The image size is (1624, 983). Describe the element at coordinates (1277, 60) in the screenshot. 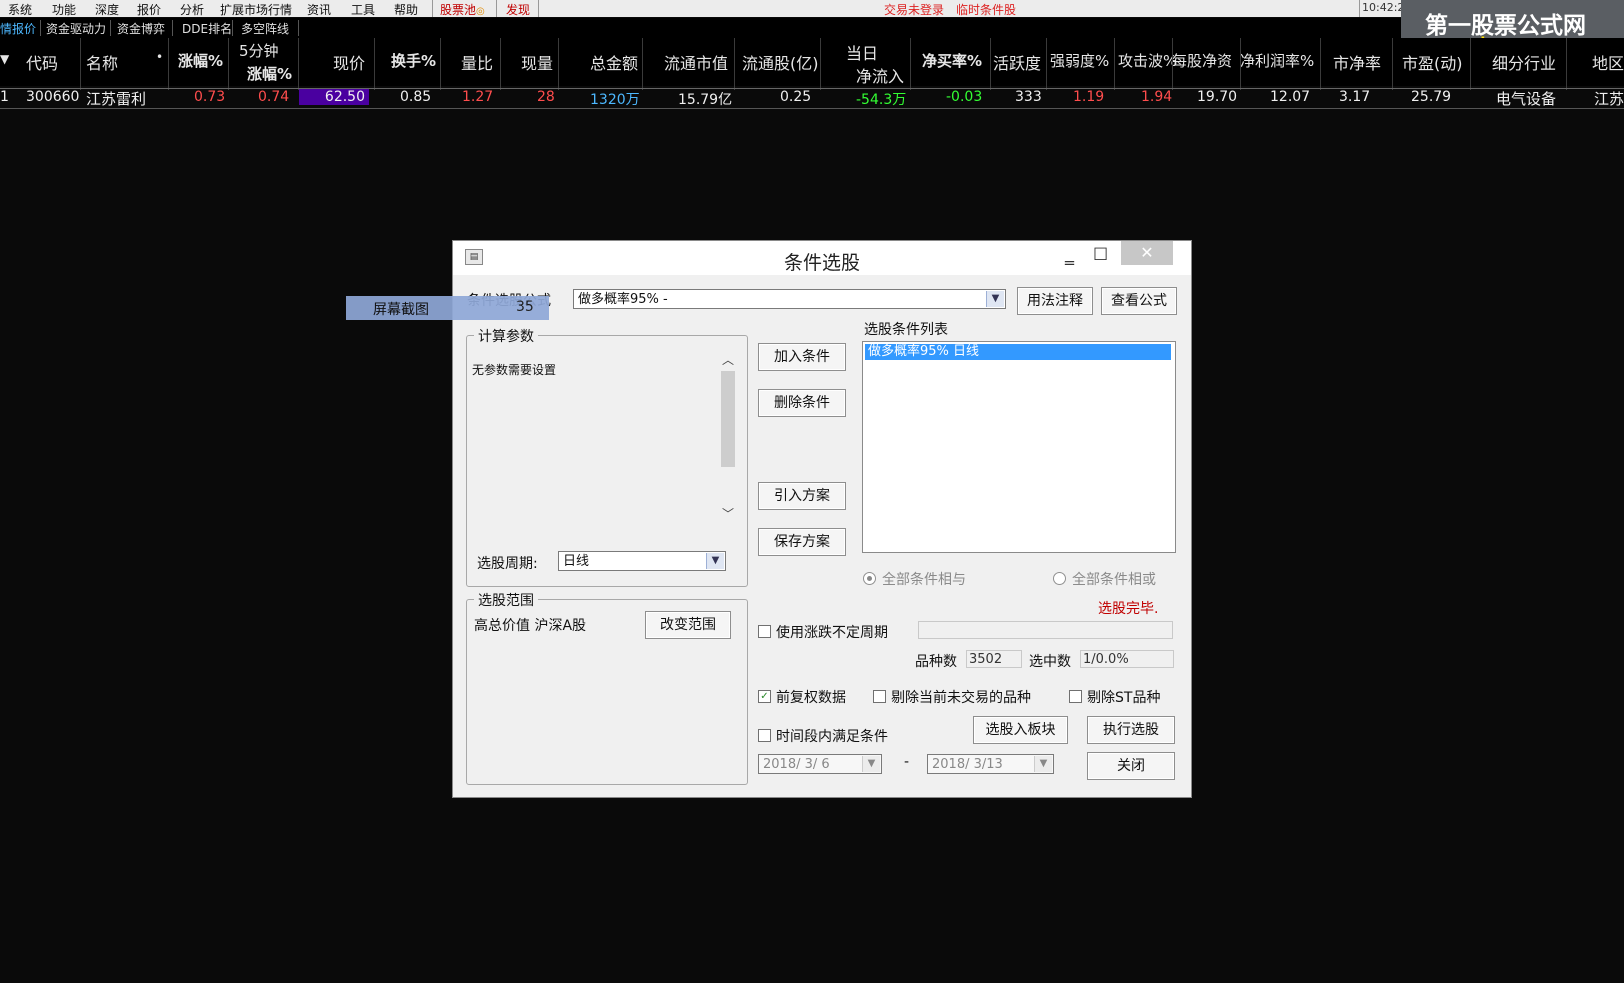

I see `col-header-margin: 净利润率%` at that location.